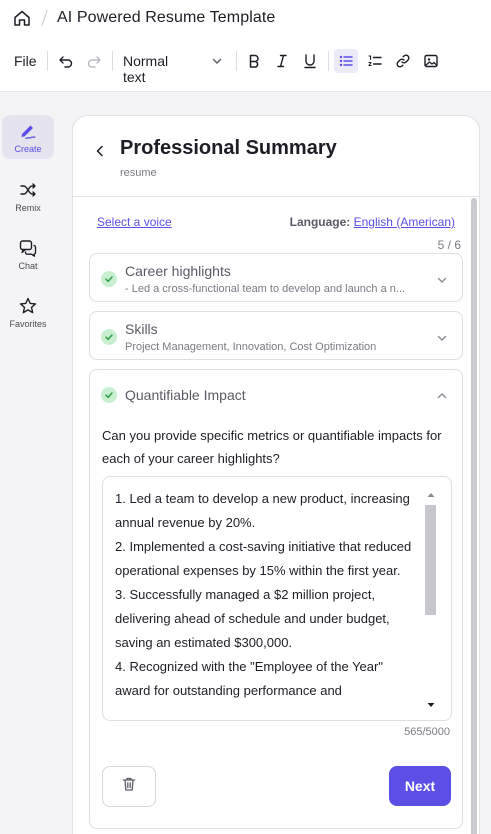 The image size is (491, 834). Describe the element at coordinates (346, 61) in the screenshot. I see `bullet-list-icon` at that location.